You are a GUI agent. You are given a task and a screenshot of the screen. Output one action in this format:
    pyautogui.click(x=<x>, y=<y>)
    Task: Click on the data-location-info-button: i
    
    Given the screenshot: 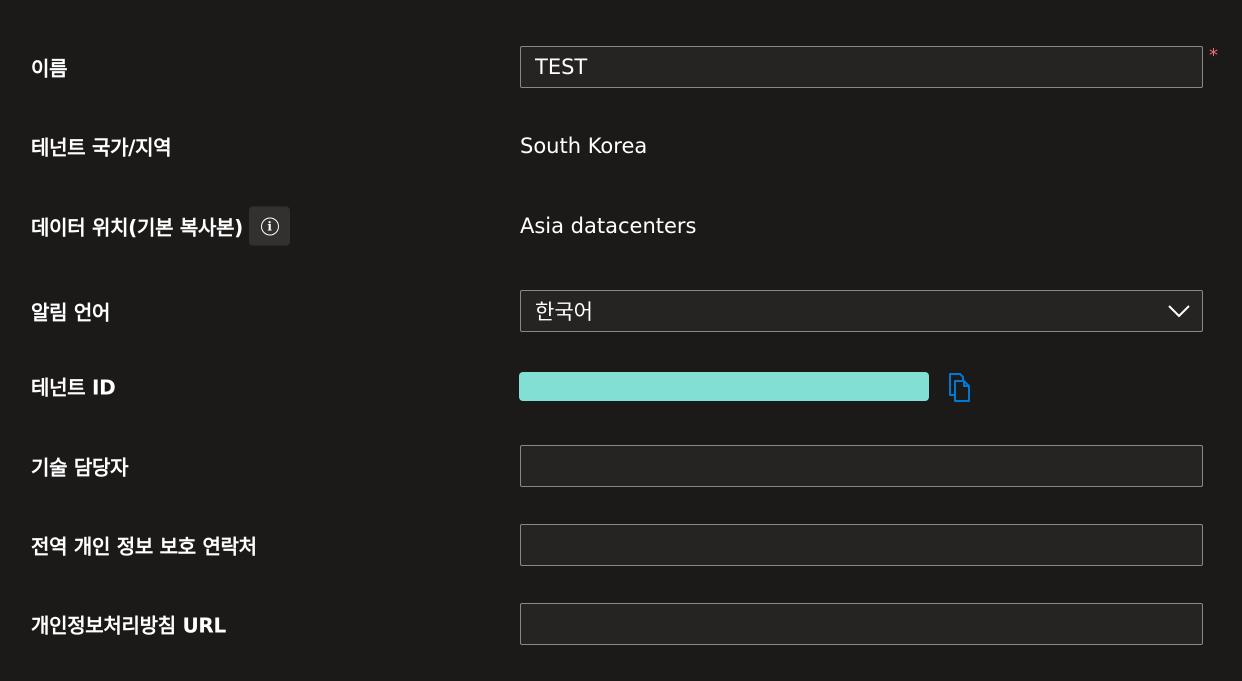 What is the action you would take?
    pyautogui.click(x=270, y=226)
    